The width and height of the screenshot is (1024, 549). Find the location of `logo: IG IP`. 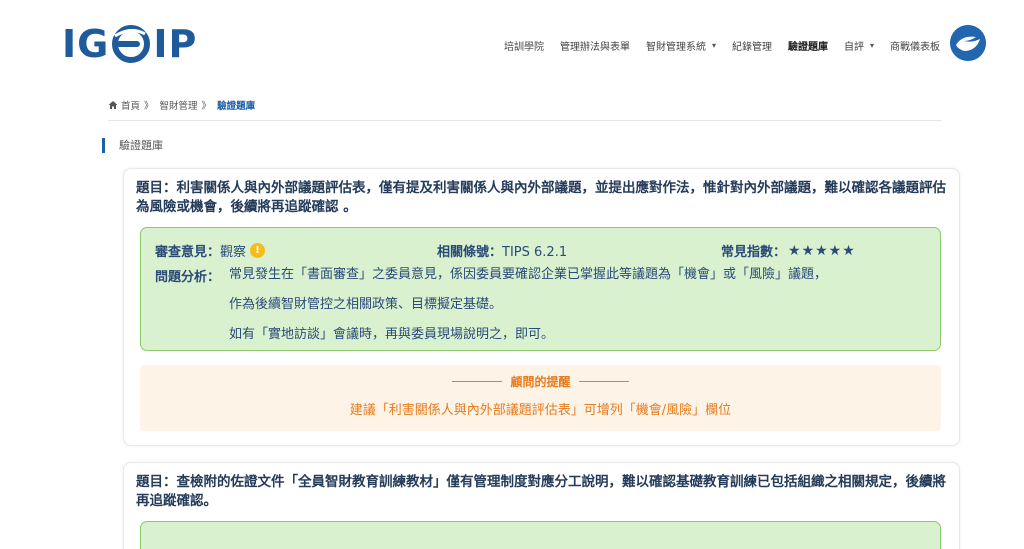

logo: IG IP is located at coordinates (129, 44).